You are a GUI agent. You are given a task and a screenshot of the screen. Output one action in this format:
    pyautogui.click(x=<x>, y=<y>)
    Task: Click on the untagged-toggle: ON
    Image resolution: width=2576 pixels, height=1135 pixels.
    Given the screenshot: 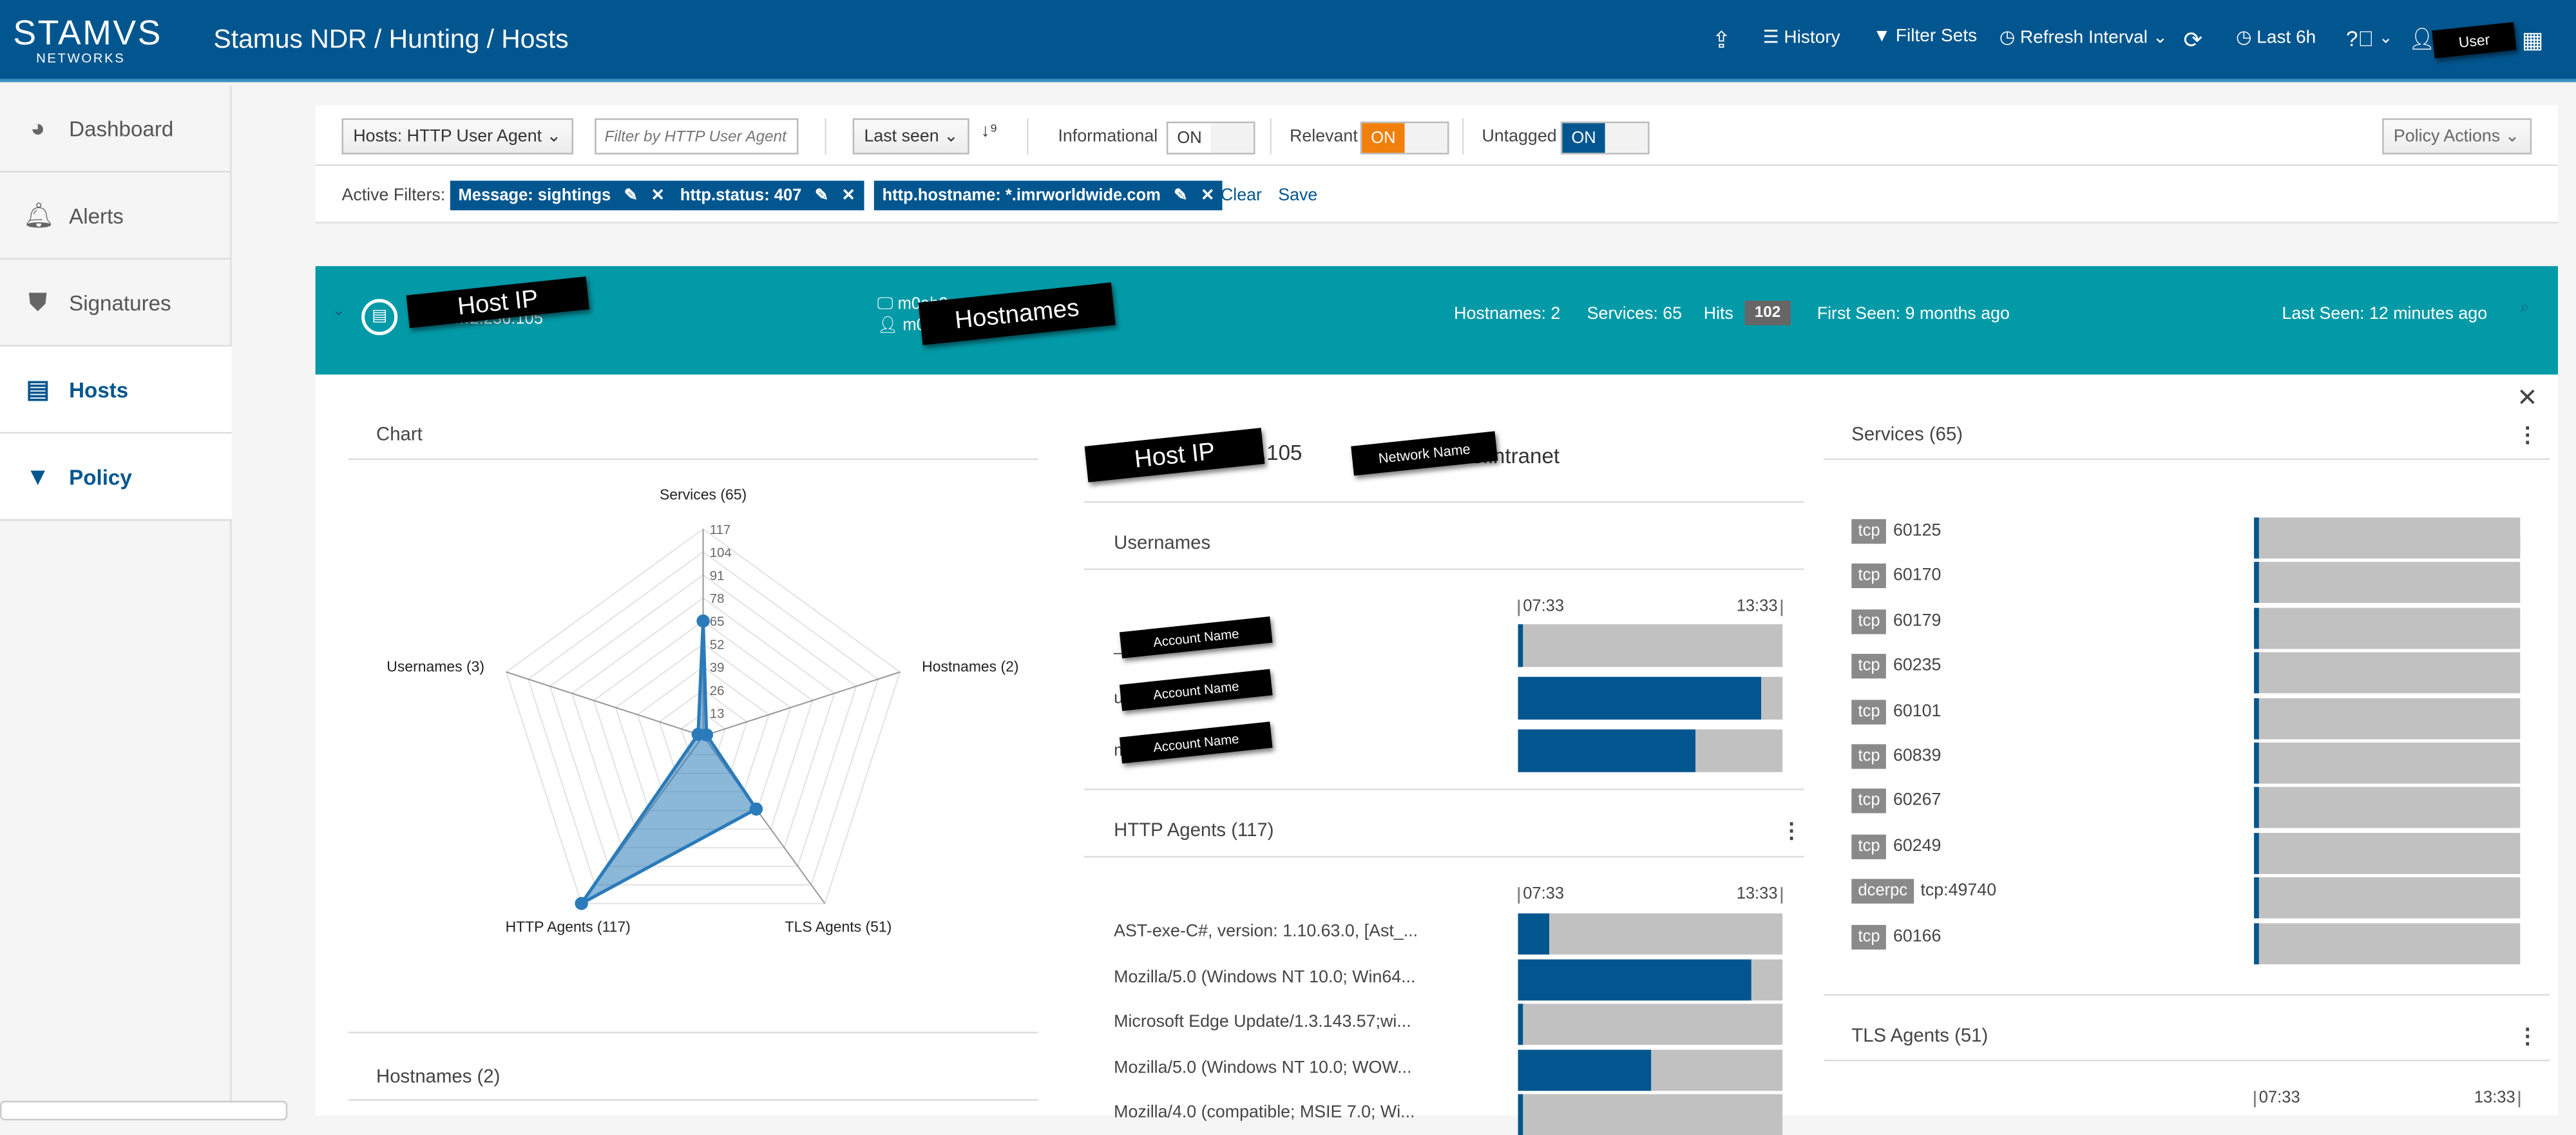 What is the action you would take?
    pyautogui.click(x=1605, y=138)
    